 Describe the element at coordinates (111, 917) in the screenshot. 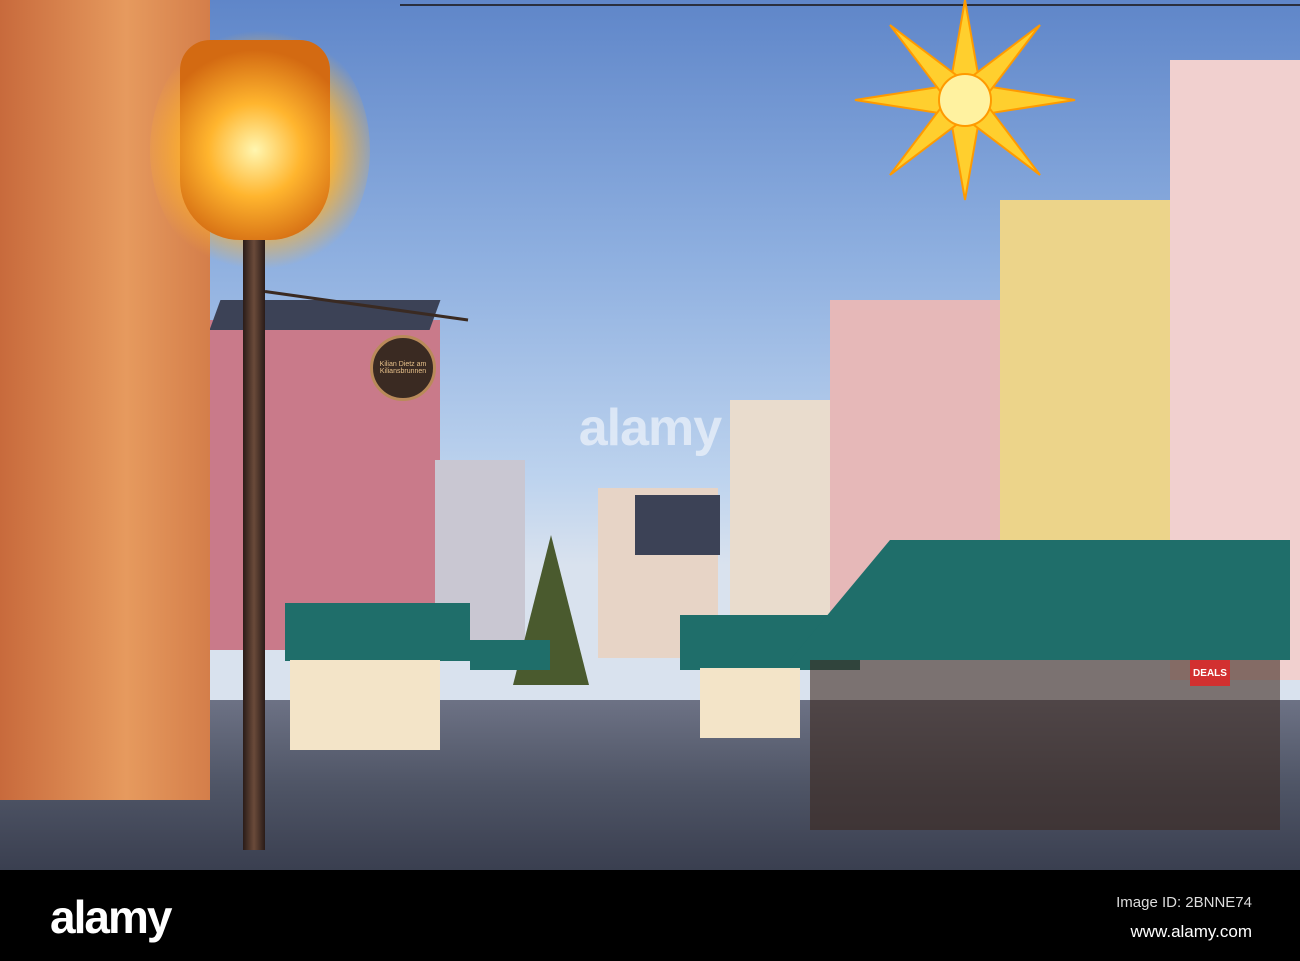

I see `alamy-logo: alamy` at that location.